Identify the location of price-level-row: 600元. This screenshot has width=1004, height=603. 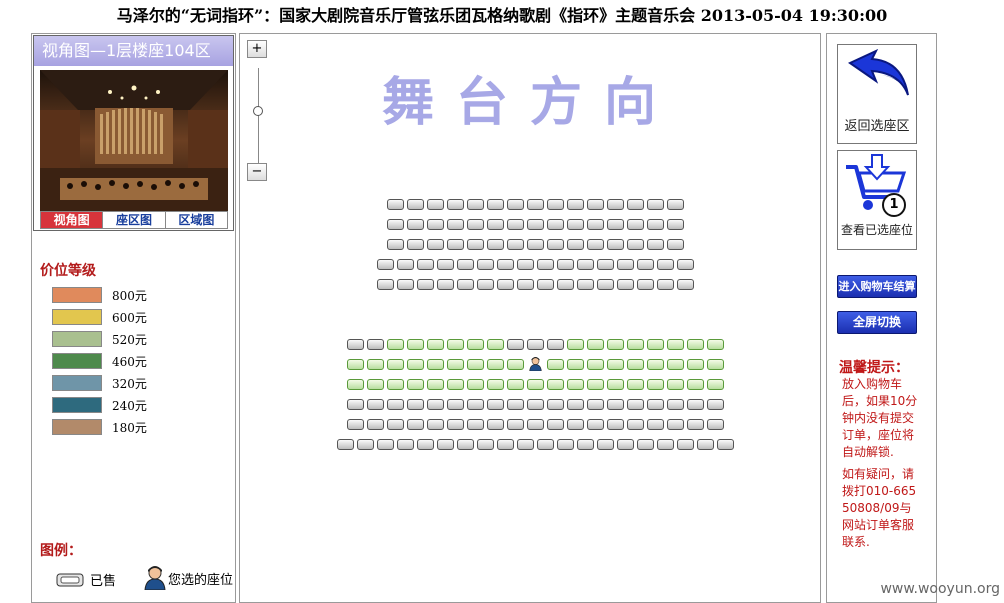
(99, 317).